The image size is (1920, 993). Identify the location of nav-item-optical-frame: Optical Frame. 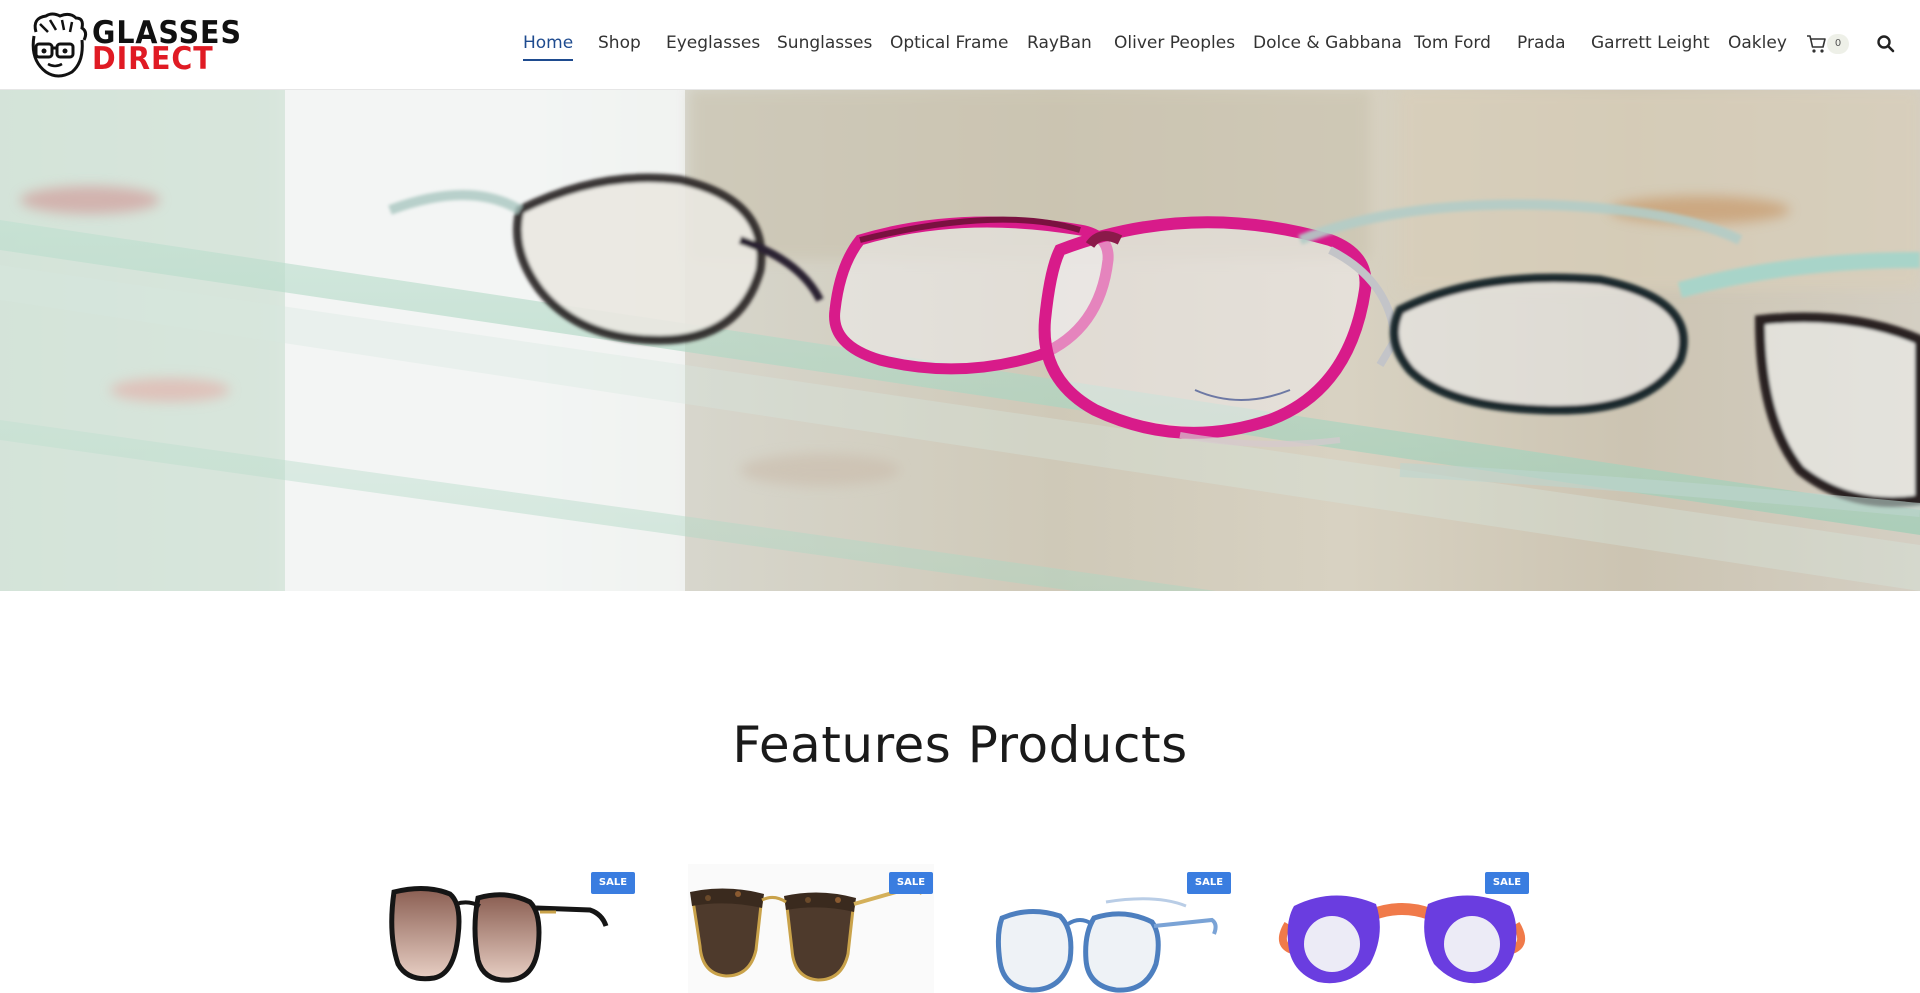
(949, 43).